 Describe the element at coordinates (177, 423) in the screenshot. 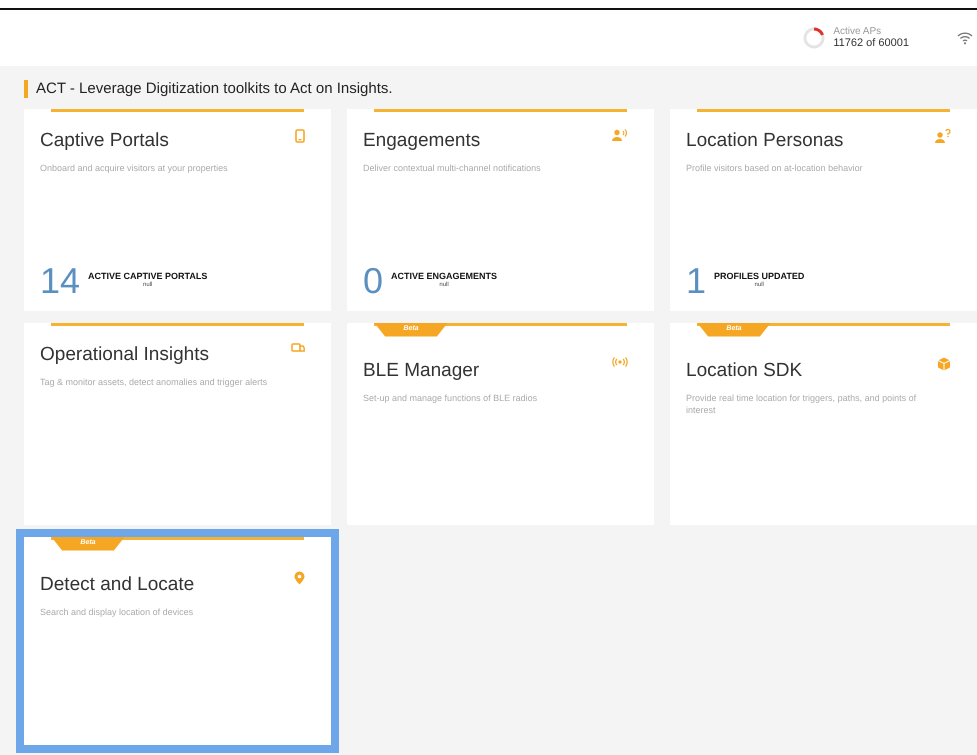

I see `tool-card: Operational Insights Tag & monitor assets, detect anomalies and trigger alerts` at that location.